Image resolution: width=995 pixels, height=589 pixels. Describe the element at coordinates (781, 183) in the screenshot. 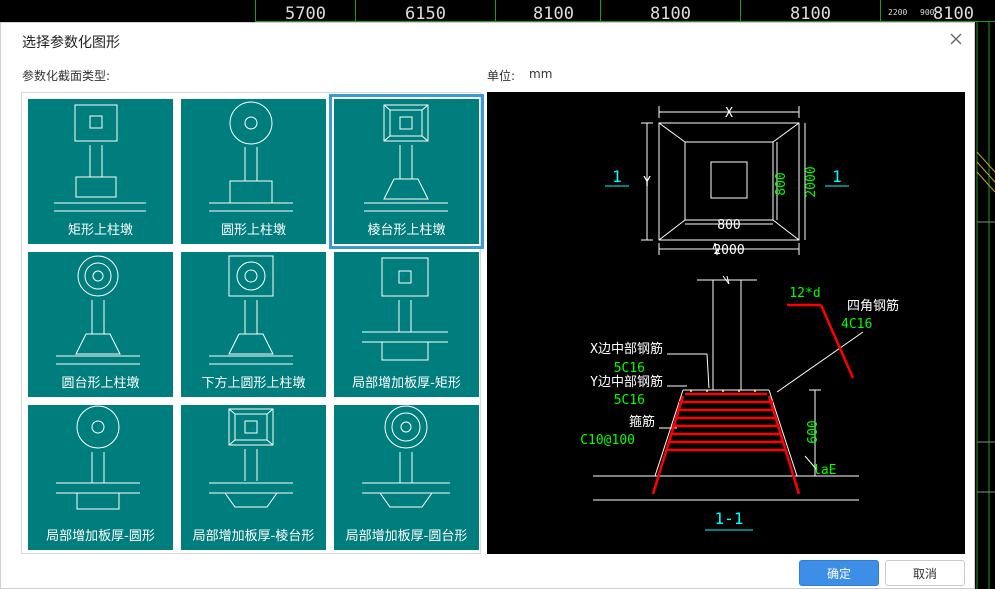

I see `dim-800-v: 800` at that location.